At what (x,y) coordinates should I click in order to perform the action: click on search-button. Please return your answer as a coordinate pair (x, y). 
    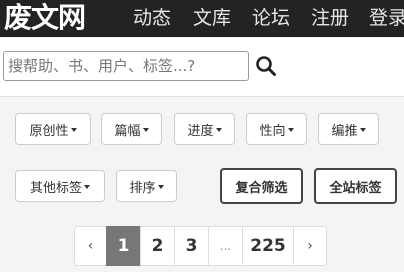
    Looking at the image, I should click on (266, 66).